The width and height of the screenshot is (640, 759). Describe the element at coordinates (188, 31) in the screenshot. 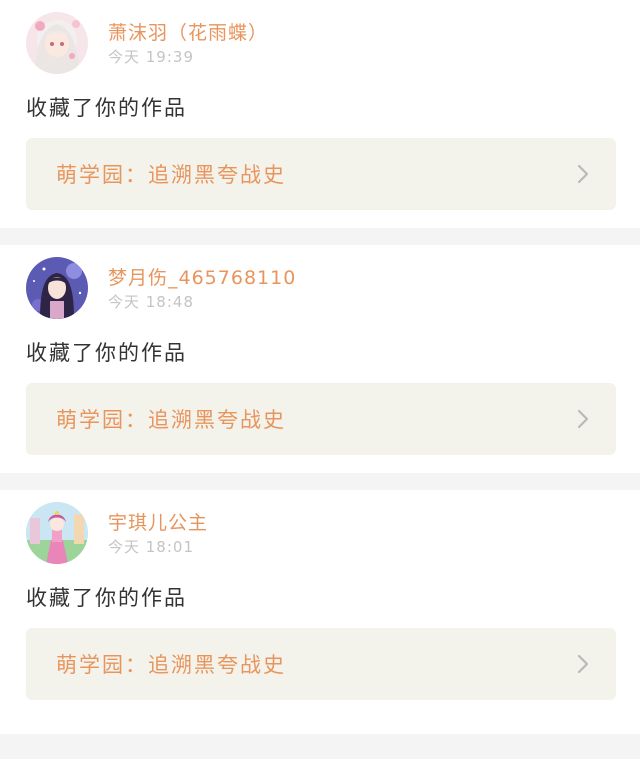

I see `username: 萧沫羽（花雨蝶）` at that location.